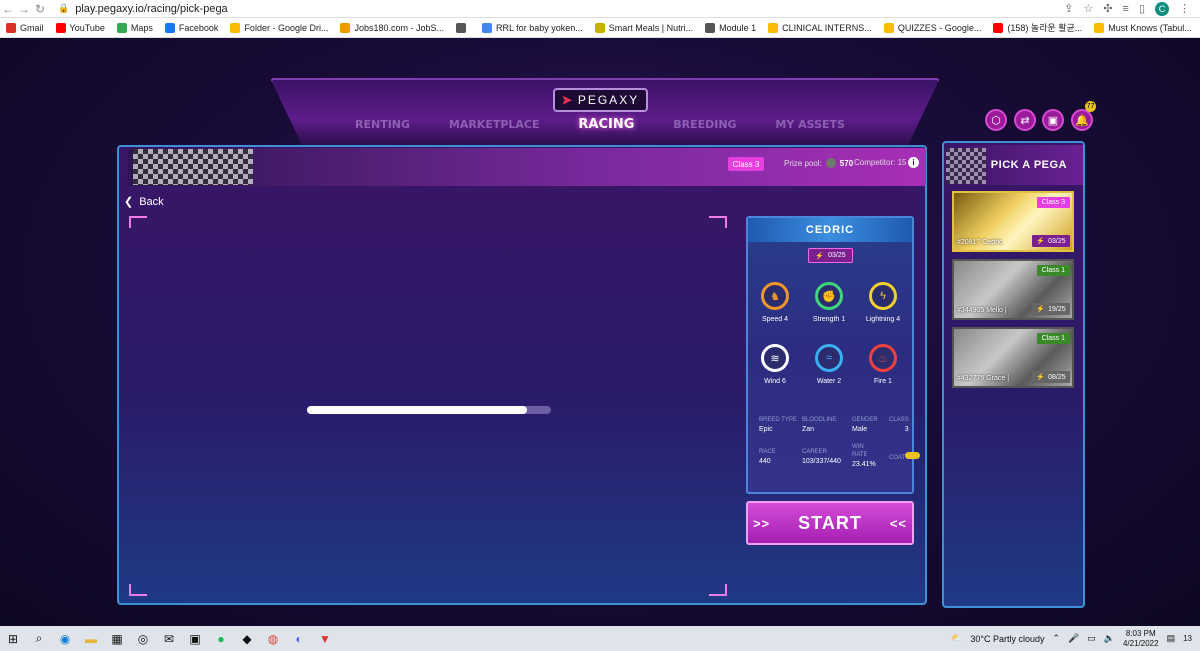  What do you see at coordinates (247, 639) in the screenshot?
I see `app-icon: ◆` at bounding box center [247, 639].